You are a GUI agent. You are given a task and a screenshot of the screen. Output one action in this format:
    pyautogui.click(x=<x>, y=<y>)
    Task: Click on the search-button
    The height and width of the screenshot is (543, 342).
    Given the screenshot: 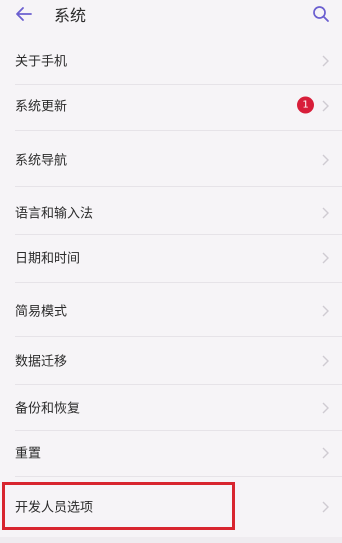 What is the action you would take?
    pyautogui.click(x=321, y=16)
    